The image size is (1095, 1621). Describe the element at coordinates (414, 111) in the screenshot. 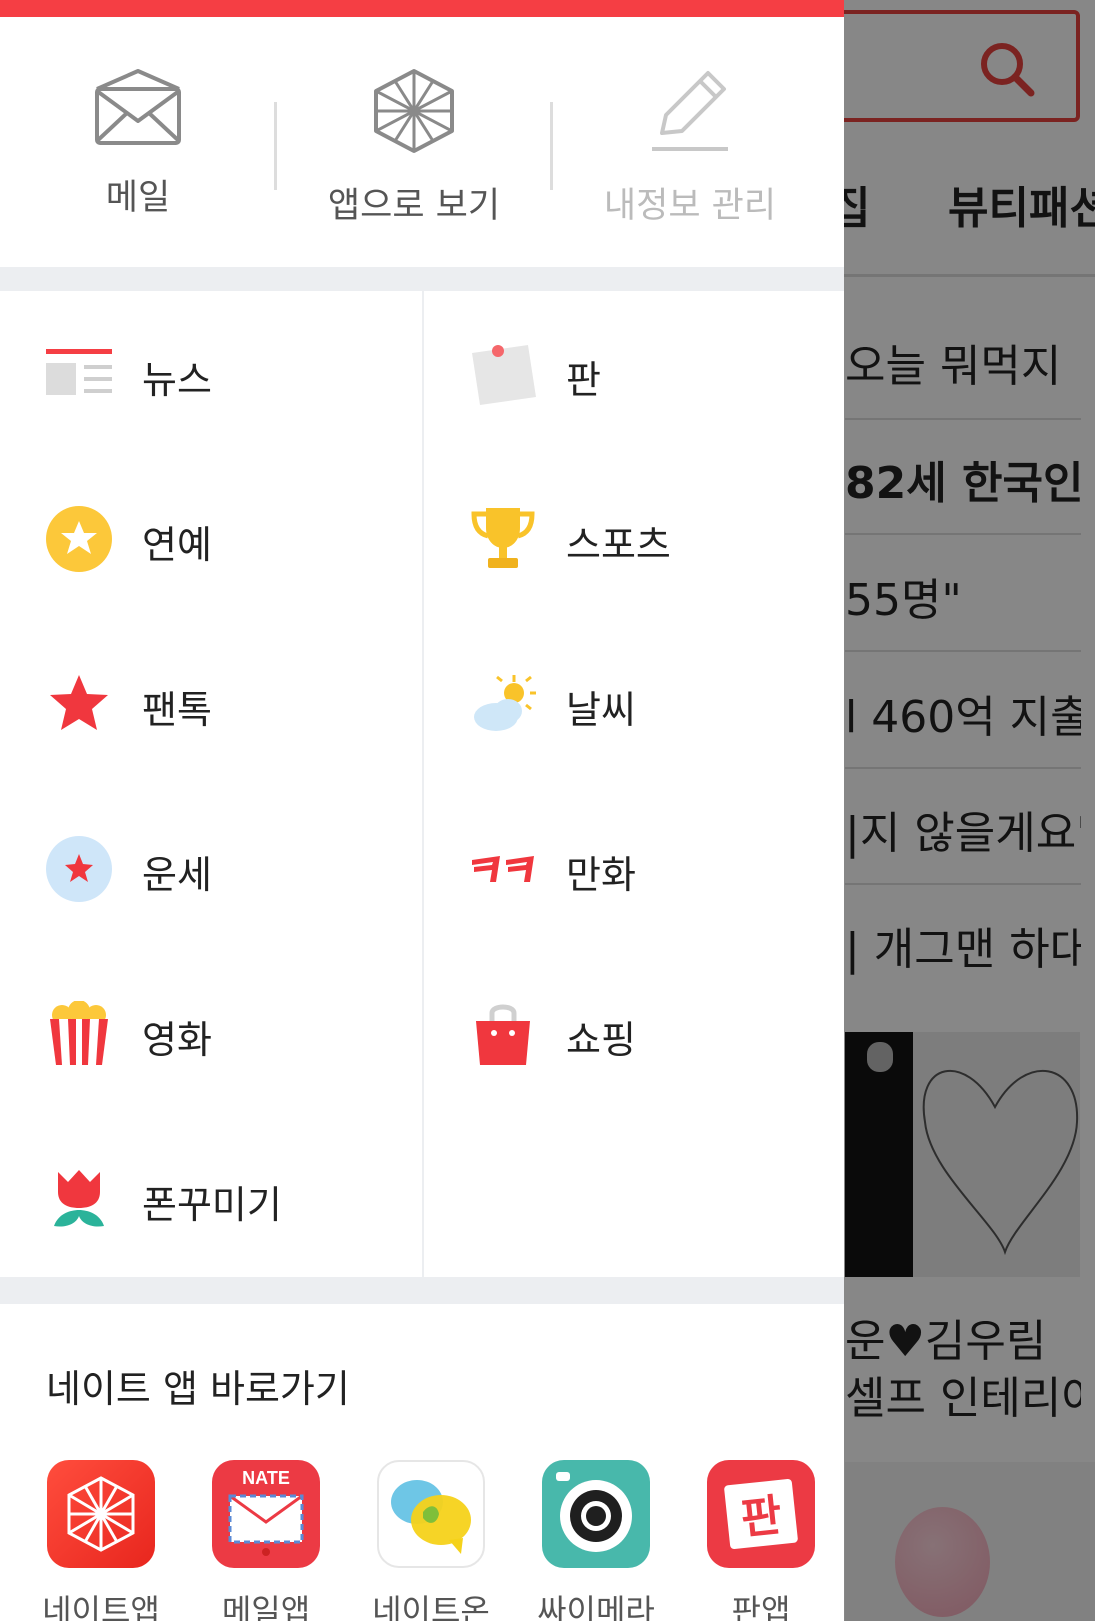

I see `cube-icon` at that location.